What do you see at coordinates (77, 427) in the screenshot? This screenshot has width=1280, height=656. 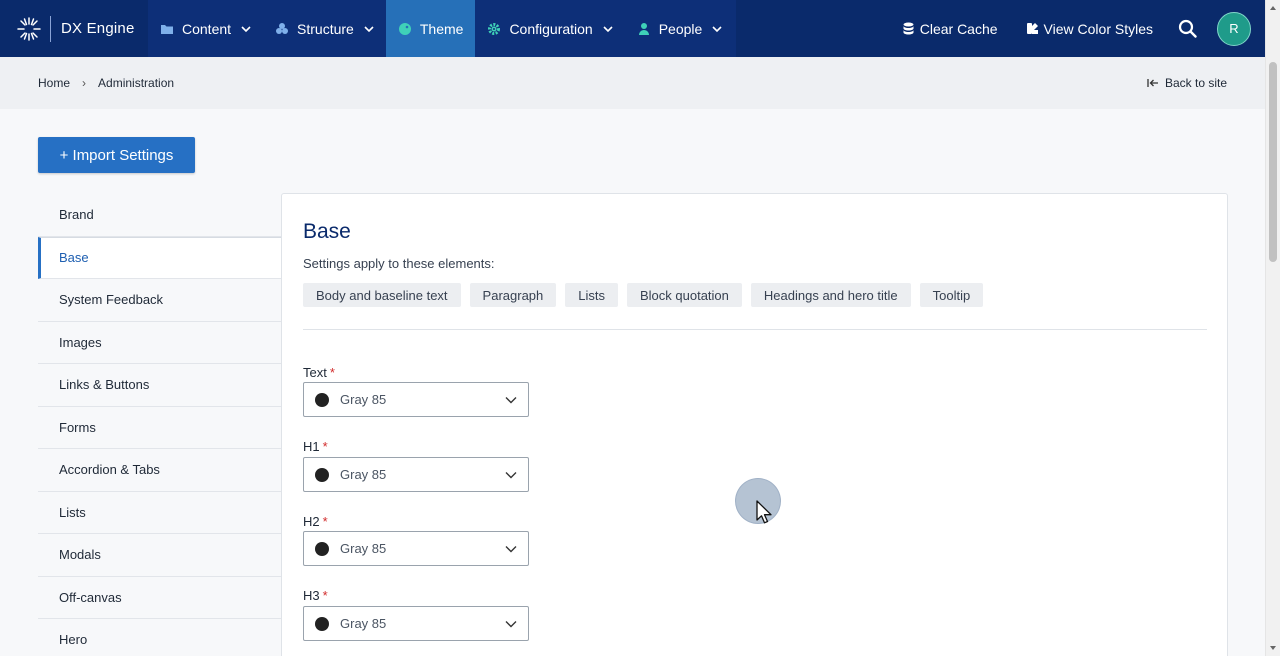 I see `sidebar-item-label: Forms` at bounding box center [77, 427].